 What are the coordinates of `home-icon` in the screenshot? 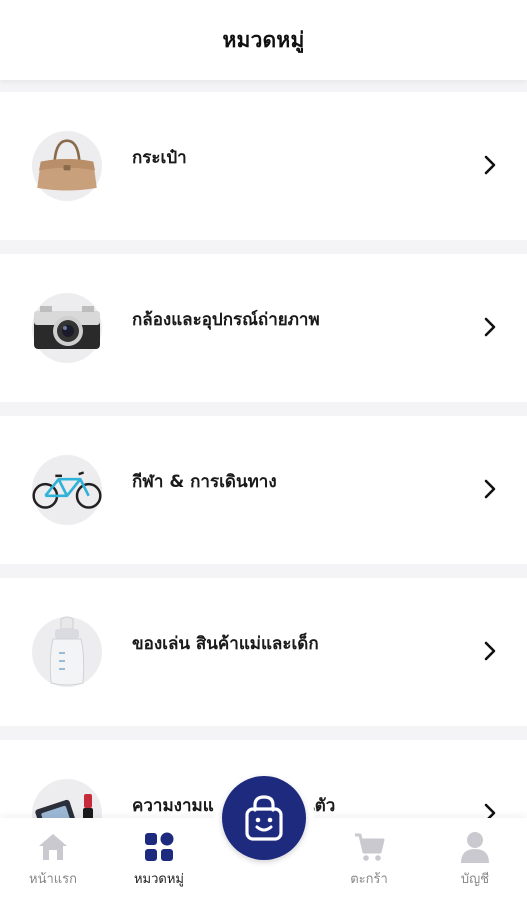 It's located at (53, 847).